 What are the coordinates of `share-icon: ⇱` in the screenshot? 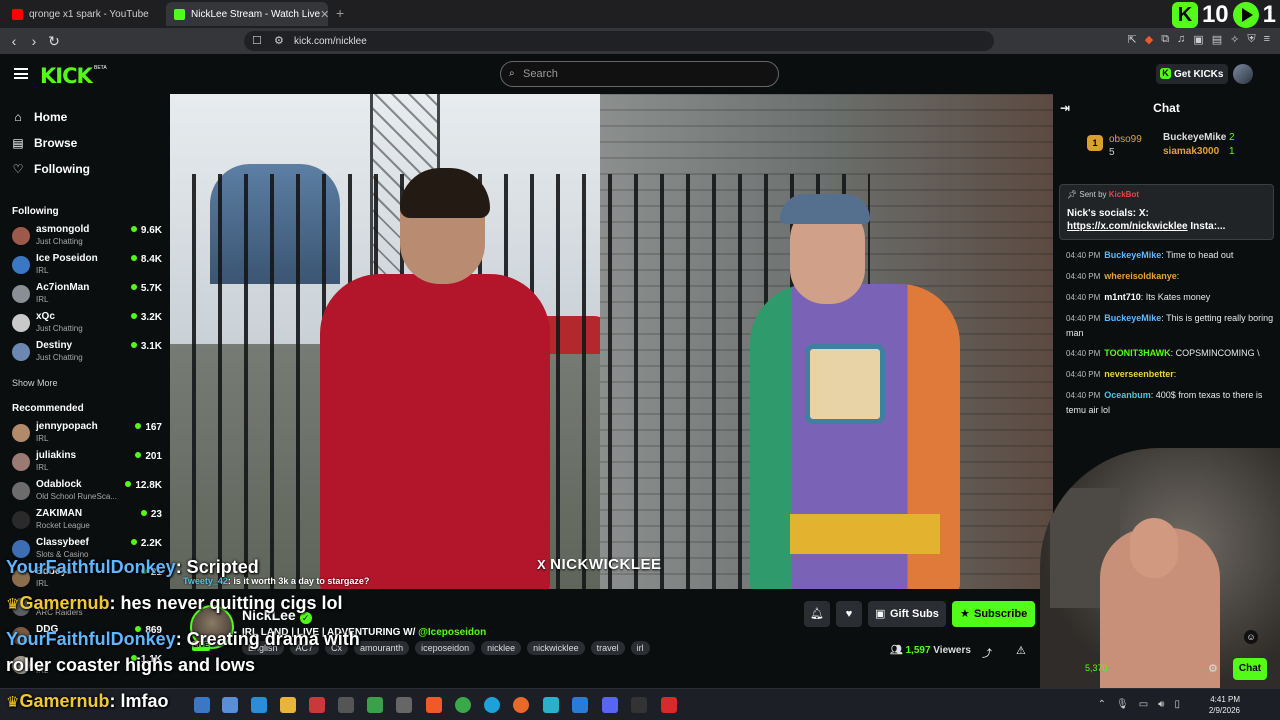 It's located at (1132, 39).